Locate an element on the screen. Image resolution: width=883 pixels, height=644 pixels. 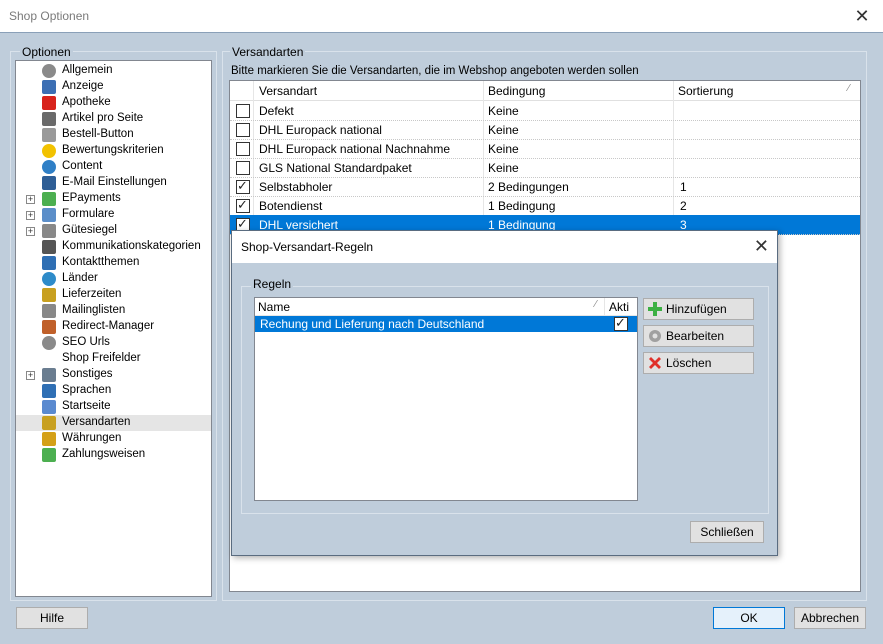
close-icon: ✕ is located at coordinates (862, 16).